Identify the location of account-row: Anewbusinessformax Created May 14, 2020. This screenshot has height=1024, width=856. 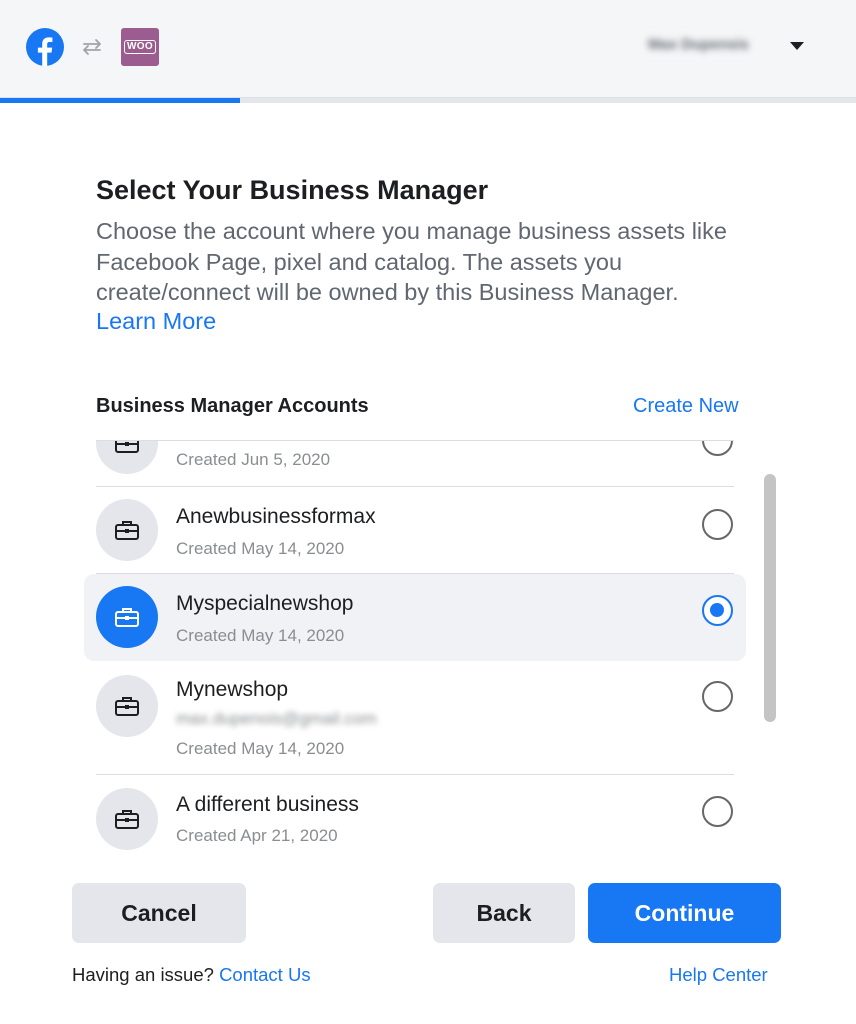
(415, 530).